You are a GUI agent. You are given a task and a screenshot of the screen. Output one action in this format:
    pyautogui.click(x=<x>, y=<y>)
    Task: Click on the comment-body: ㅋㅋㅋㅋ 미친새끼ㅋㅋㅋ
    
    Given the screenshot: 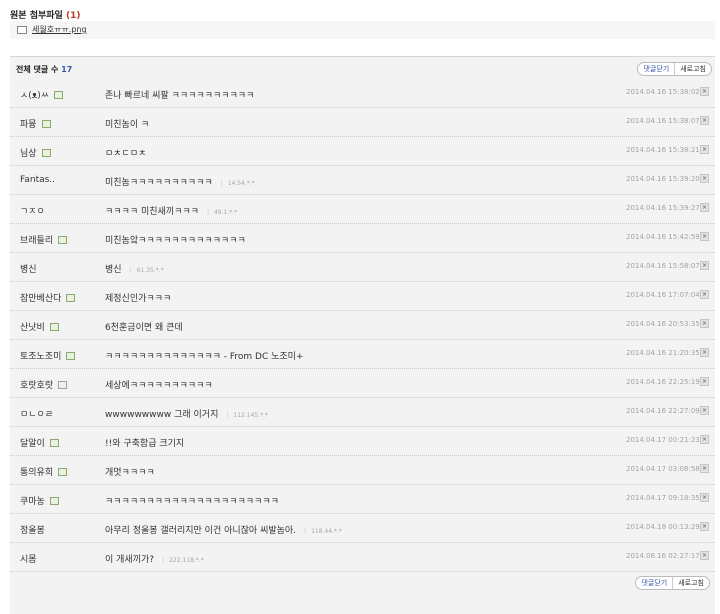 What is the action you would take?
    pyautogui.click(x=152, y=212)
    